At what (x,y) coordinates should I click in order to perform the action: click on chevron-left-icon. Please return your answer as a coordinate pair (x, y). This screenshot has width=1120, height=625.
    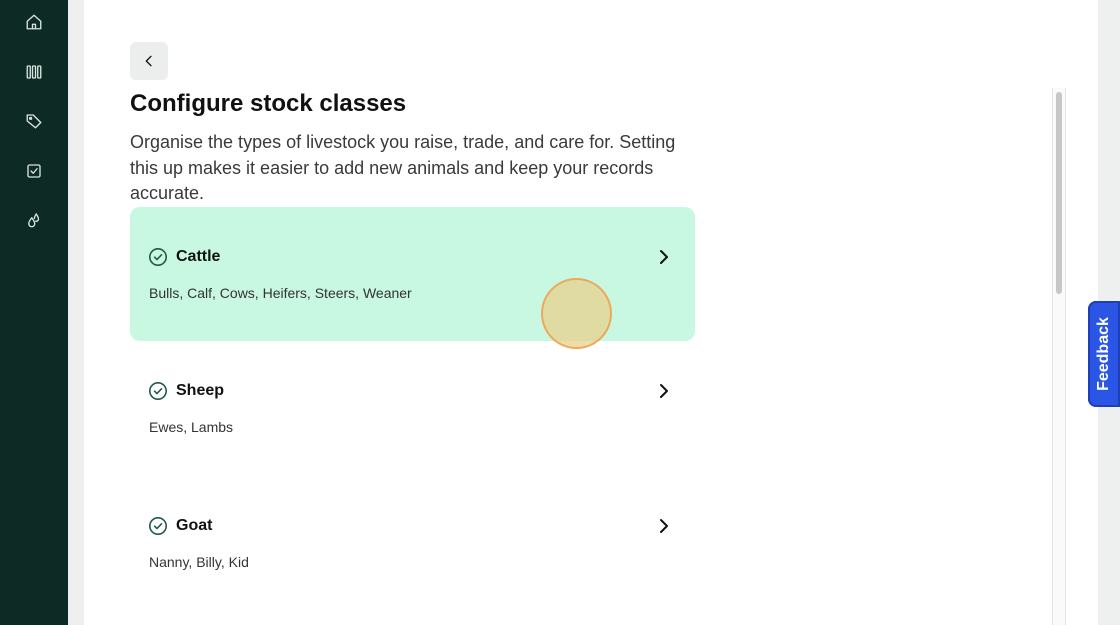
    Looking at the image, I should click on (148, 61).